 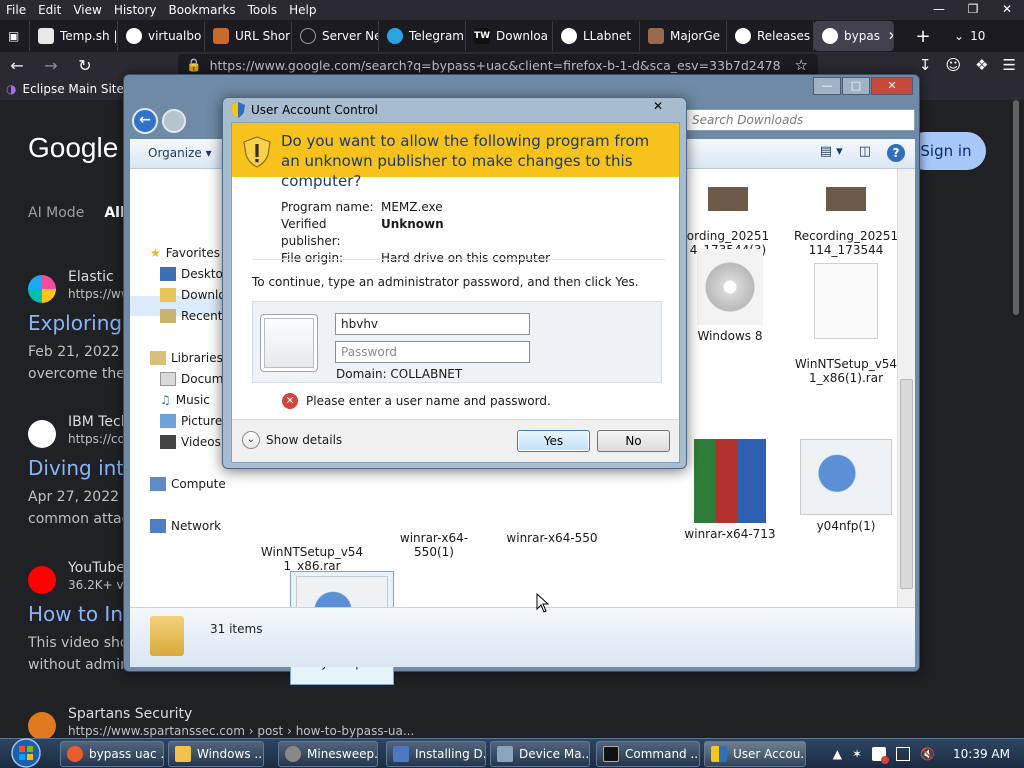 What do you see at coordinates (195, 274) in the screenshot?
I see `nav-desktop: Desktop` at bounding box center [195, 274].